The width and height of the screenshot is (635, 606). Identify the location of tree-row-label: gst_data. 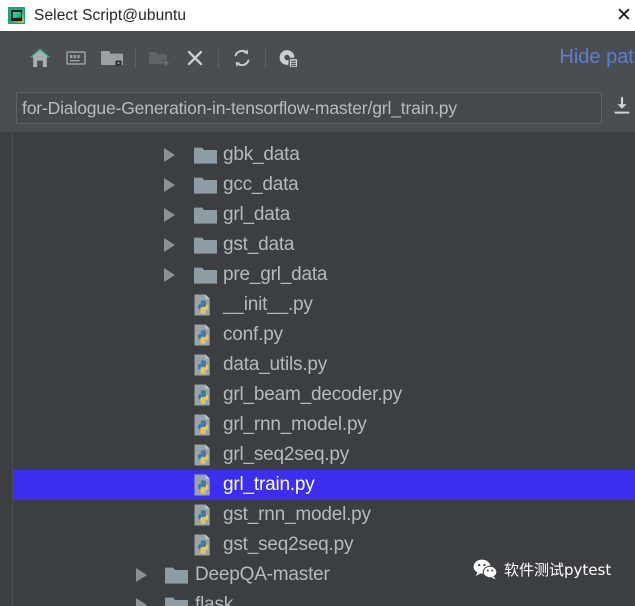
(259, 244).